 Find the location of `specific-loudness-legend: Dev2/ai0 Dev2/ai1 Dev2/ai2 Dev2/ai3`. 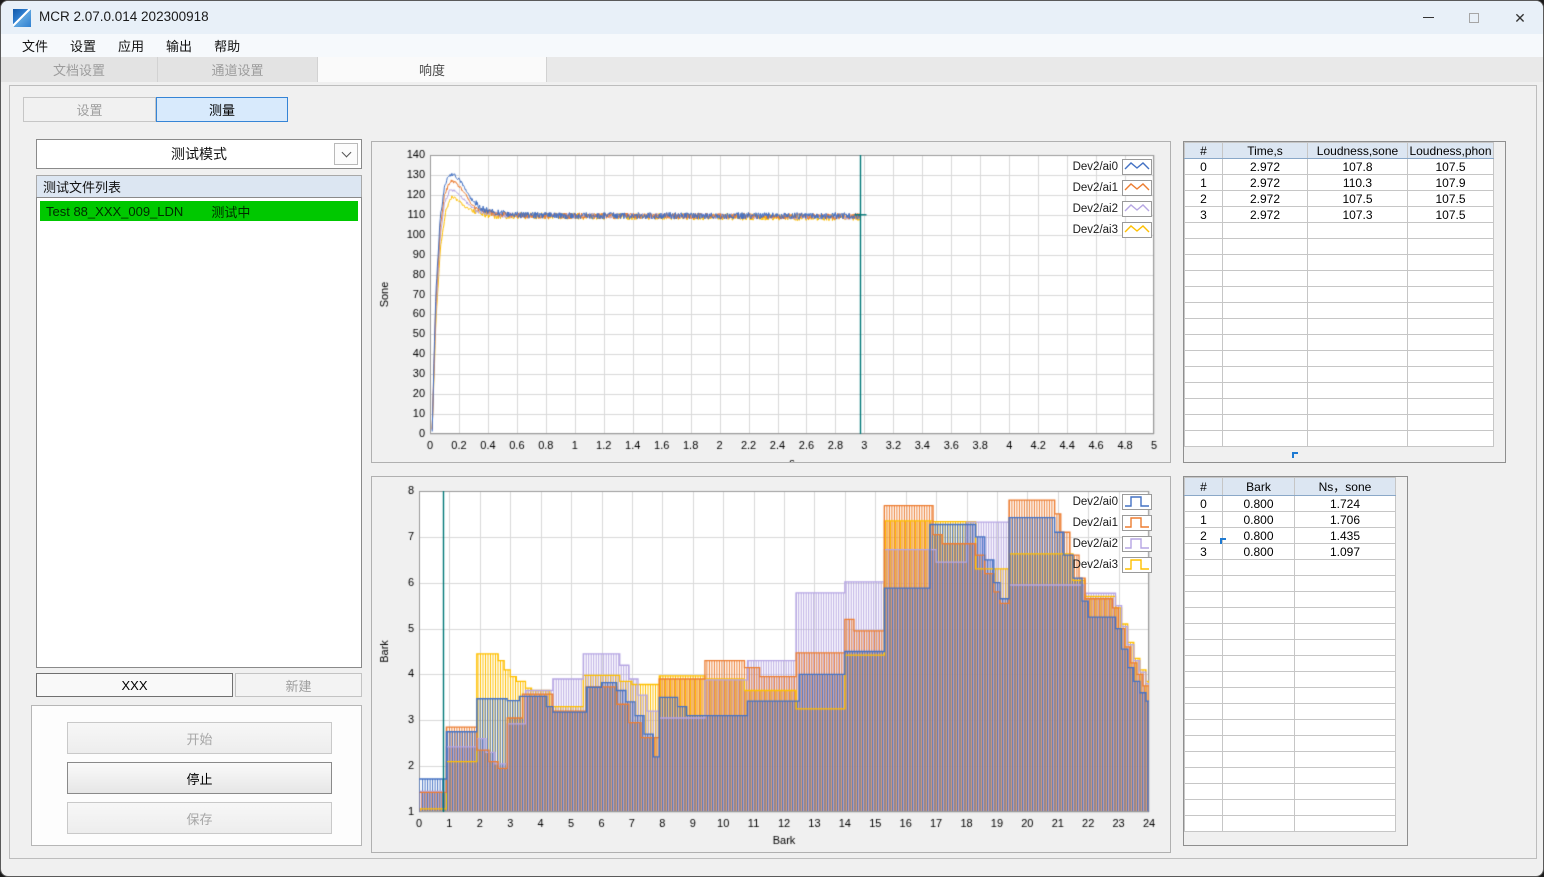

specific-loudness-legend: Dev2/ai0 Dev2/ai1 Dev2/ai2 Dev2/ai3 is located at coordinates (1112, 533).